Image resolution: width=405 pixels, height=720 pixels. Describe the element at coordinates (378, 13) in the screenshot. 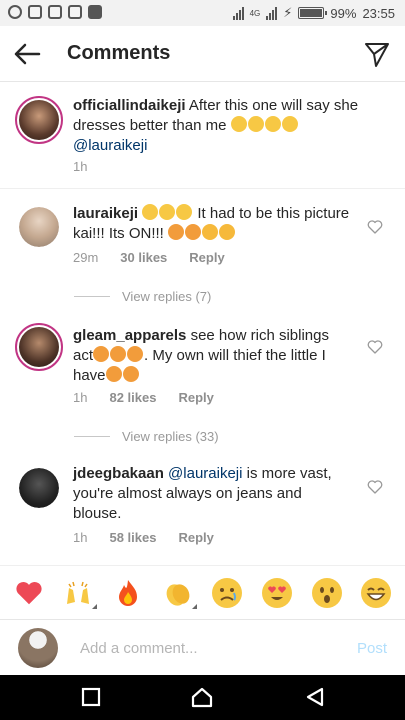

I see `clock: 23:55` at that location.